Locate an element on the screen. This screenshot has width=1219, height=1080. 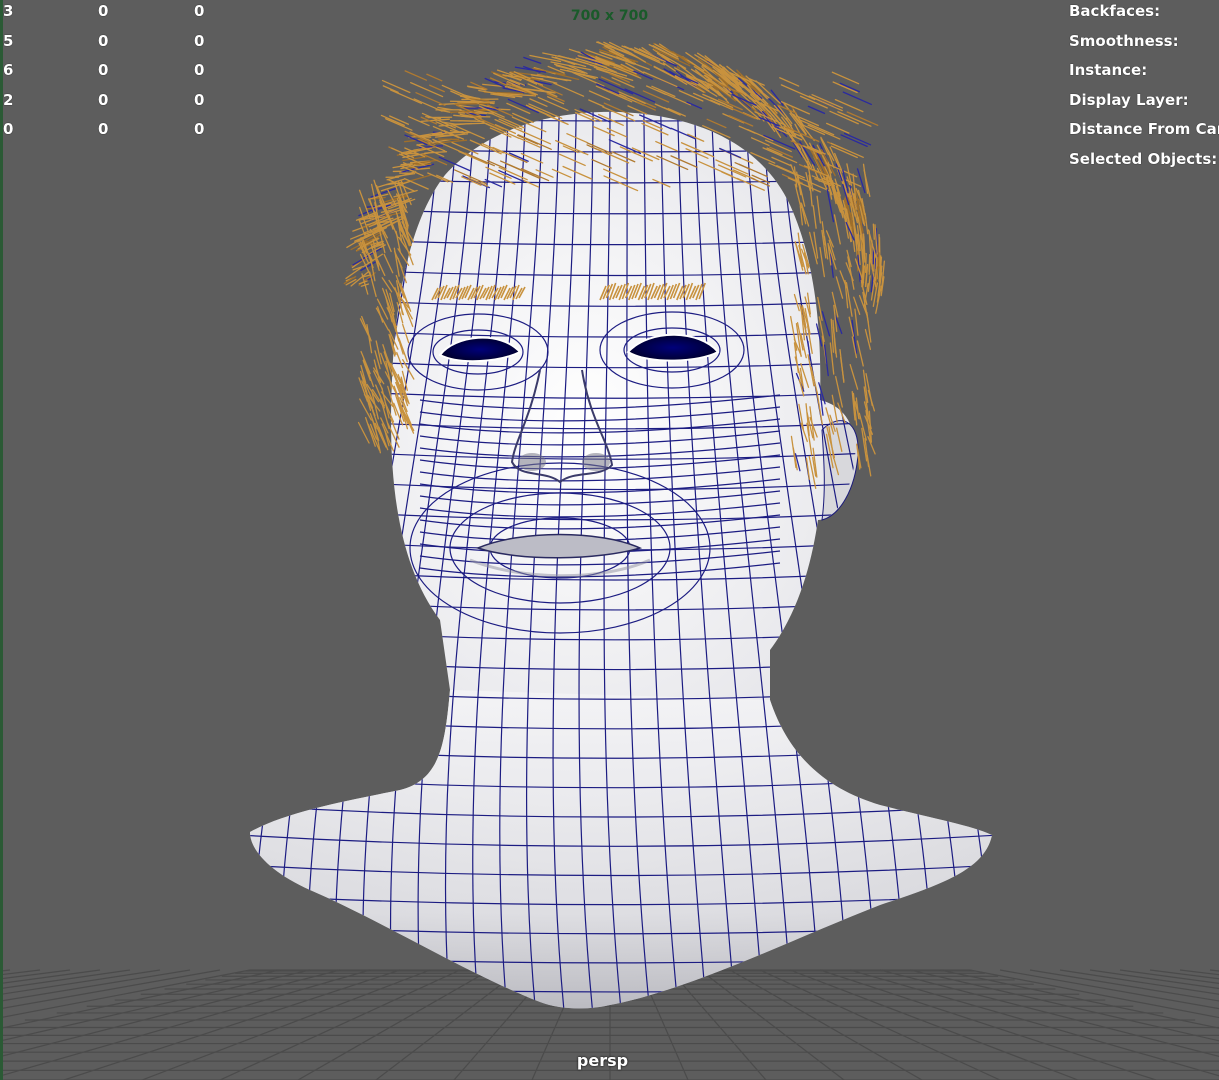
hud-stat-value: 5 is located at coordinates (8, 40).